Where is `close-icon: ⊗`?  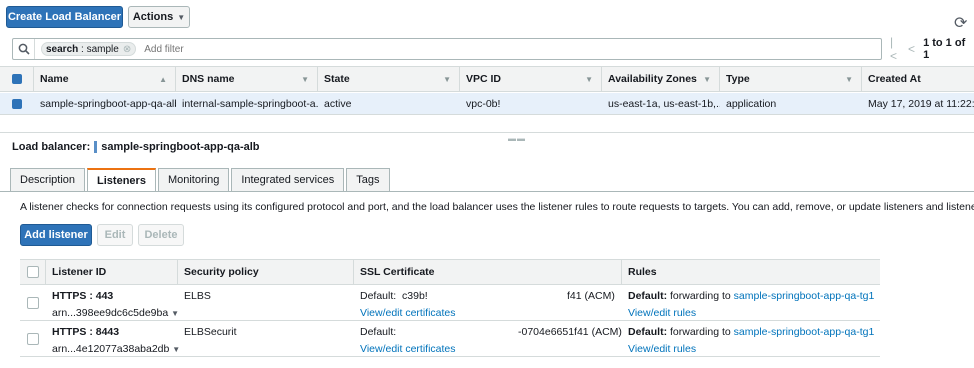
close-icon: ⊗ is located at coordinates (127, 49).